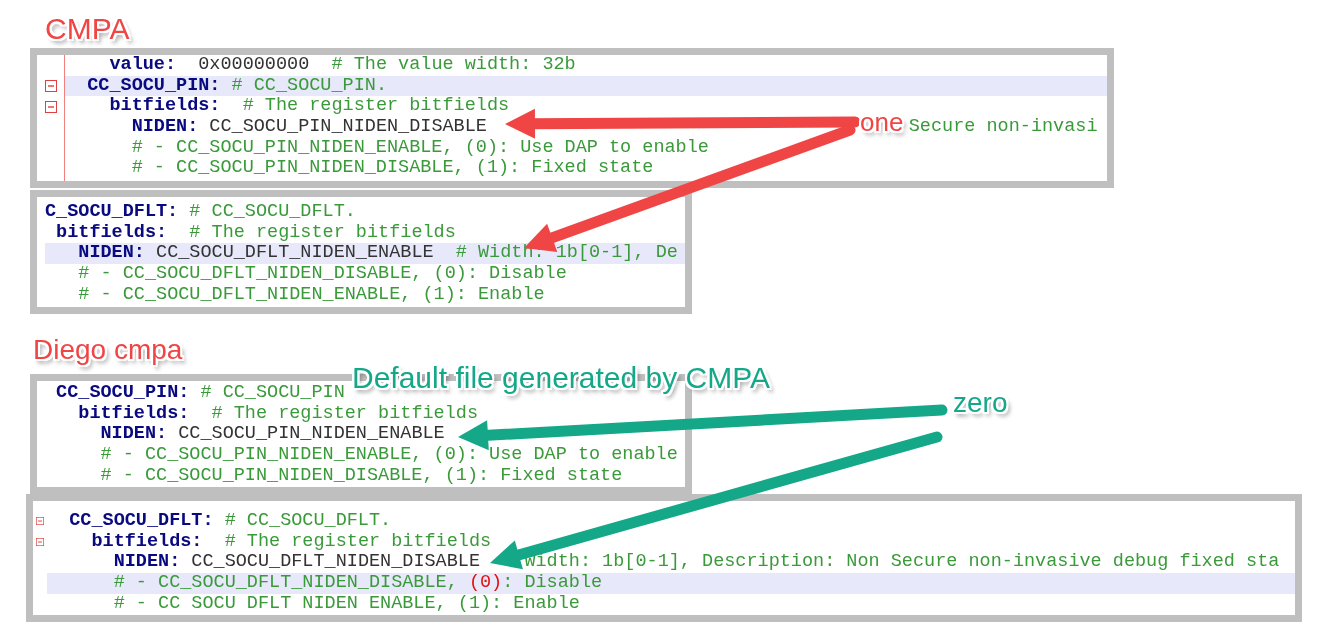  Describe the element at coordinates (108, 350) in the screenshot. I see `callout-label: Diego cmpa` at that location.